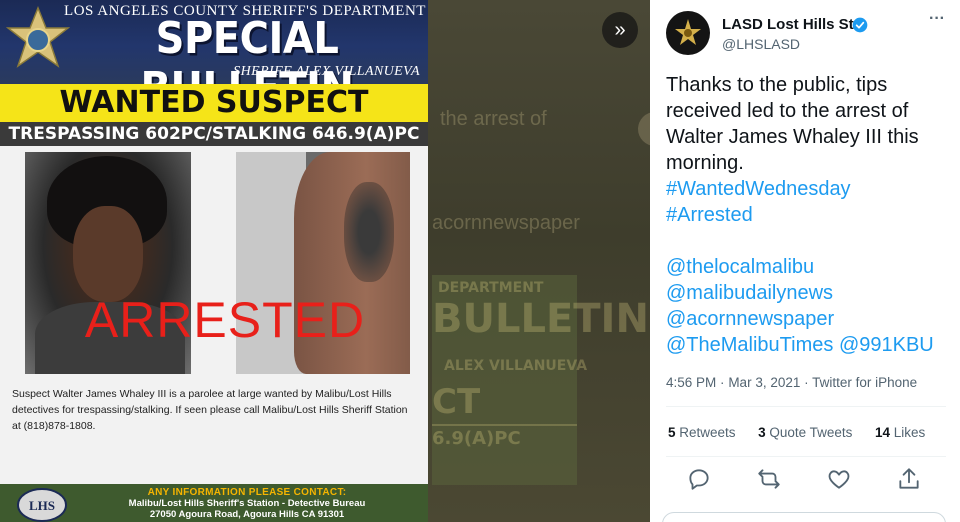 Image resolution: width=960 pixels, height=522 pixels. Describe the element at coordinates (811, 293) in the screenshot. I see `mention-link: @malibudailynews` at that location.